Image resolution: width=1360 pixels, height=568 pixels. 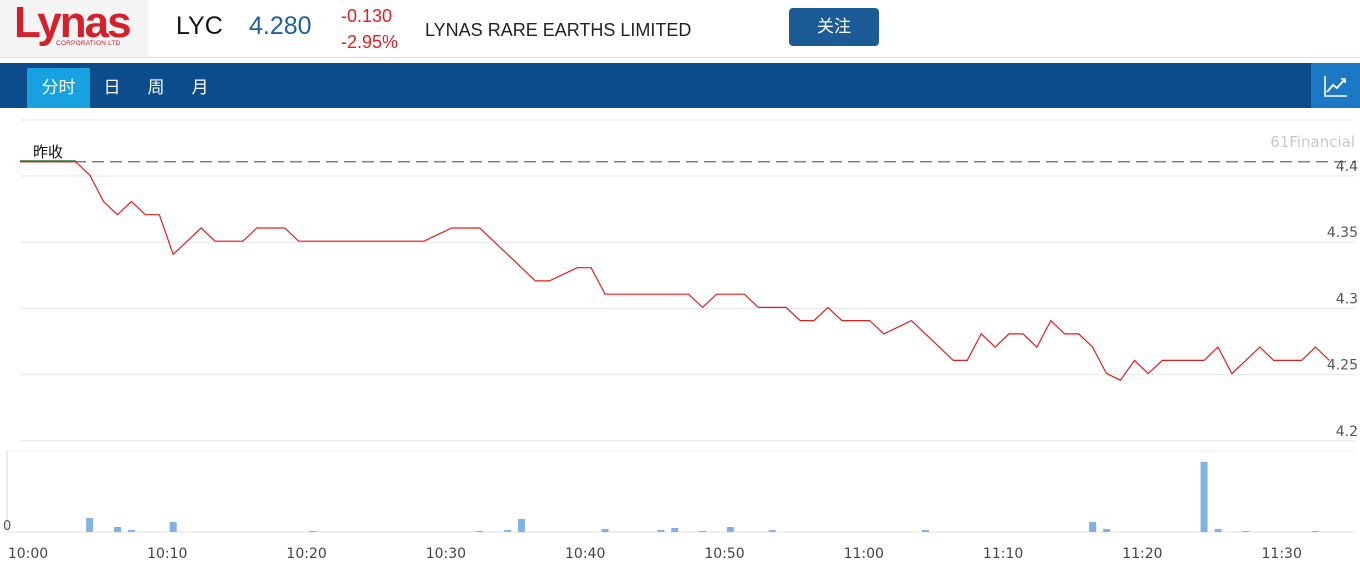 I want to click on company-name: LYNAS RARE EARTHS LIMITED, so click(x=558, y=30).